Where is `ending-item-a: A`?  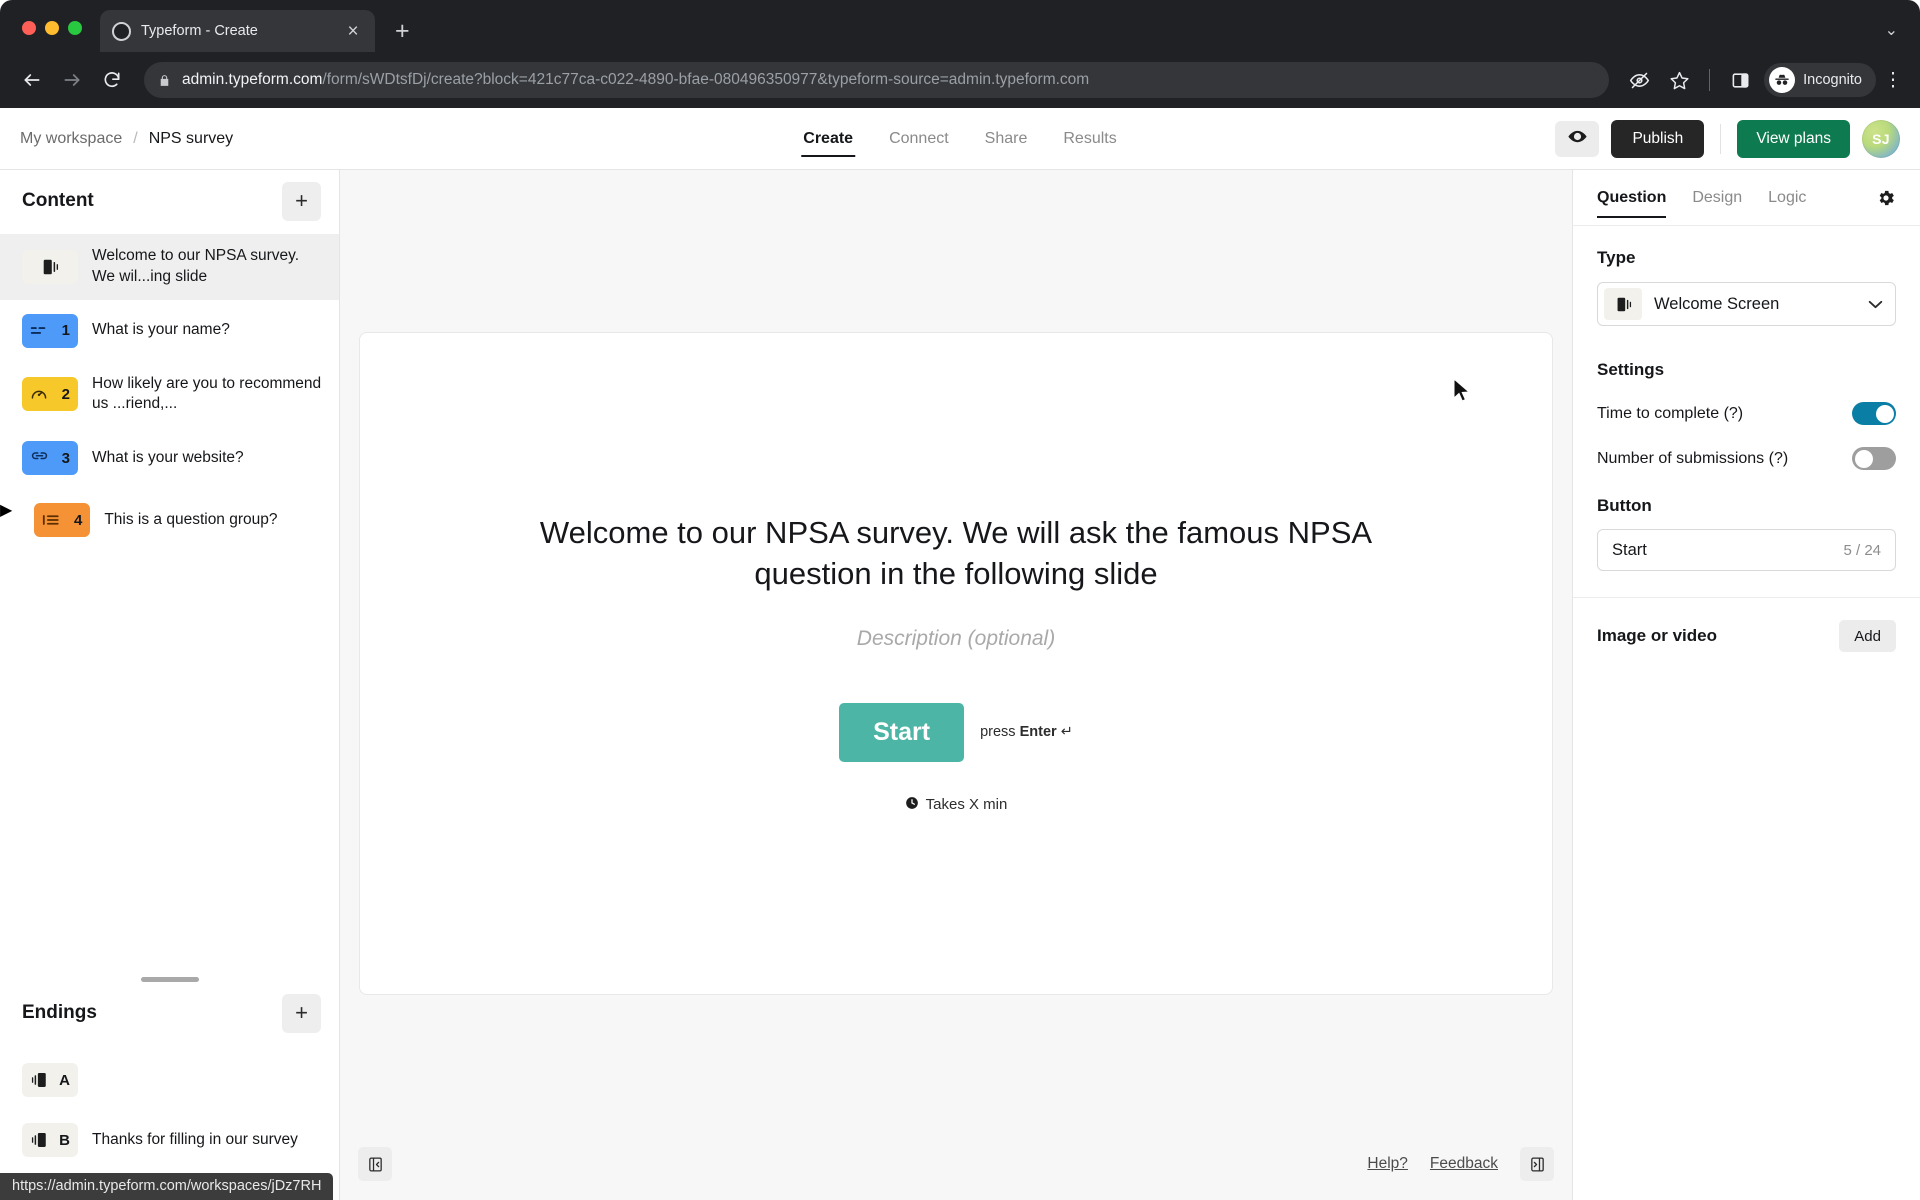
ending-item-a: A is located at coordinates (169, 1080).